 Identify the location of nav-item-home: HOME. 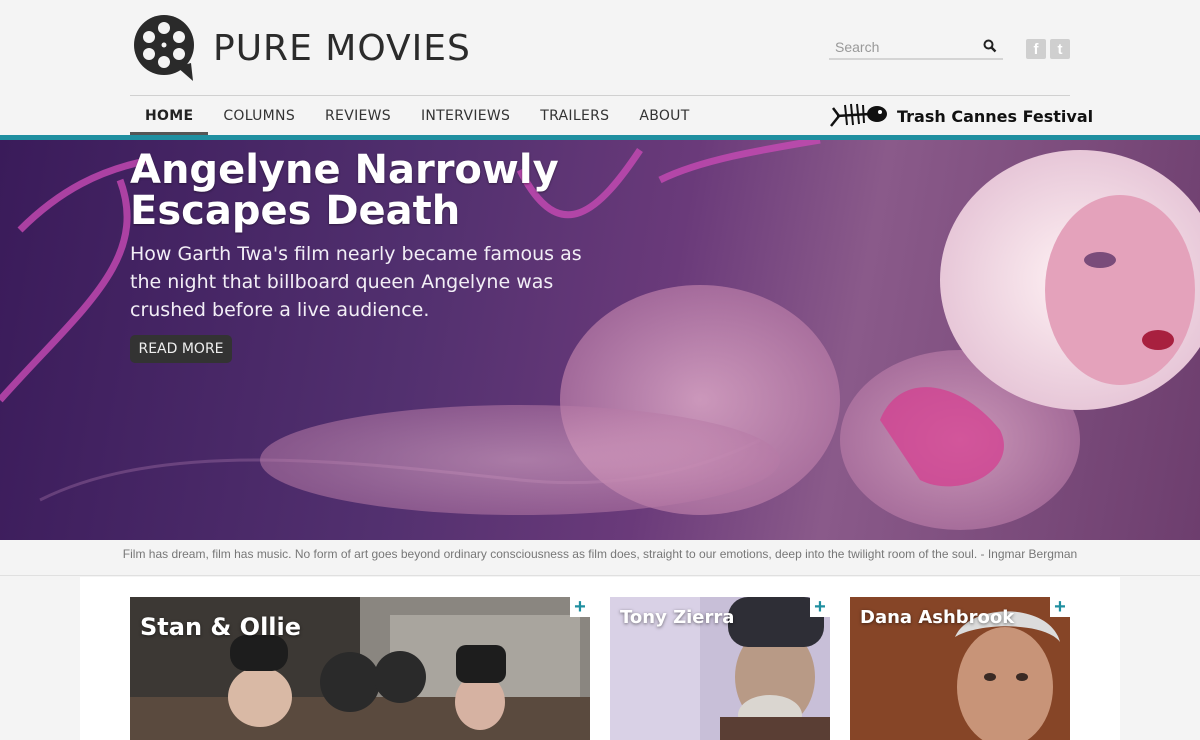
(169, 116).